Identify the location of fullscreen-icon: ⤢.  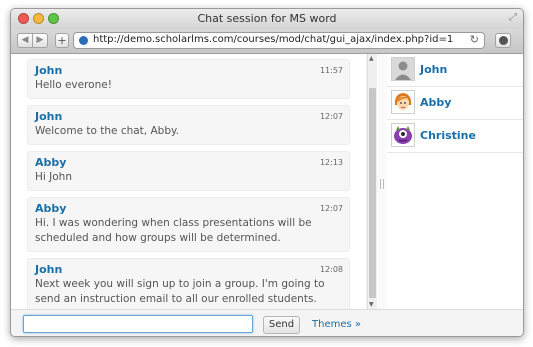
(513, 17).